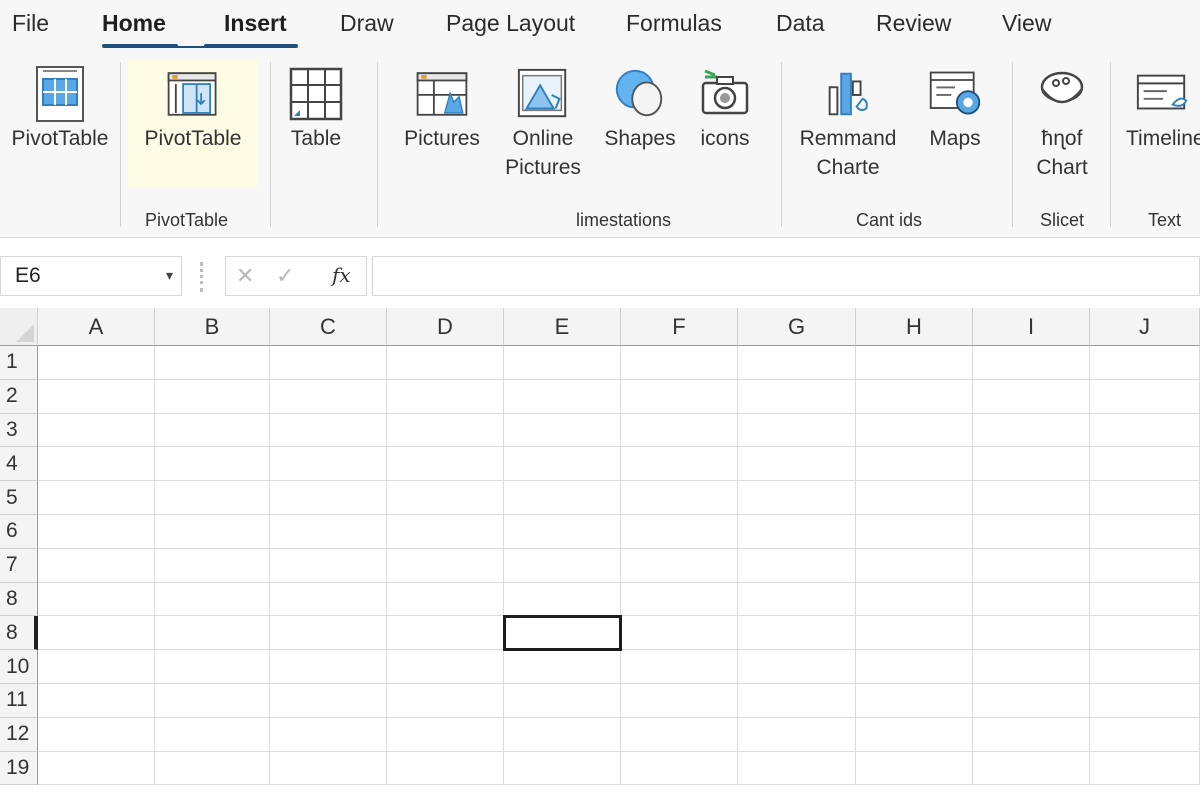 Image resolution: width=1200 pixels, height=800 pixels. What do you see at coordinates (640, 108) in the screenshot?
I see `shapes-button: Shapes` at bounding box center [640, 108].